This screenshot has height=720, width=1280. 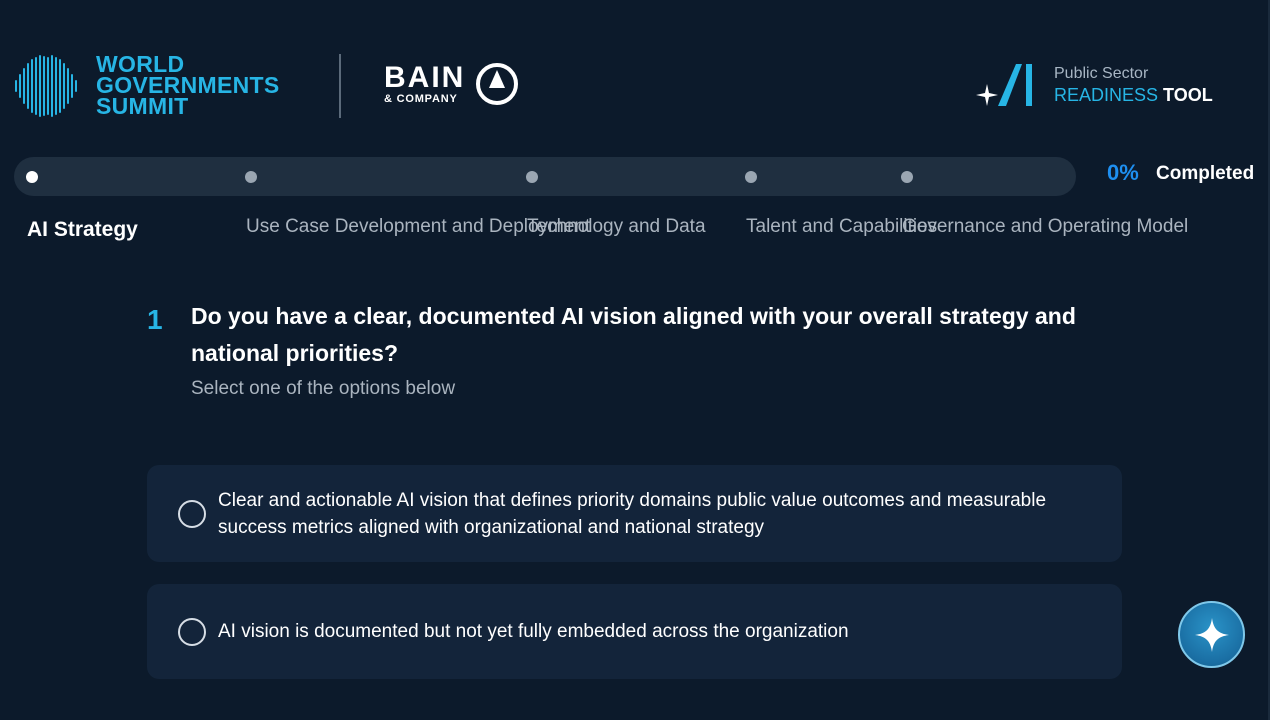 I want to click on step-tab-ai-strategy: AI Strategy, so click(x=82, y=230).